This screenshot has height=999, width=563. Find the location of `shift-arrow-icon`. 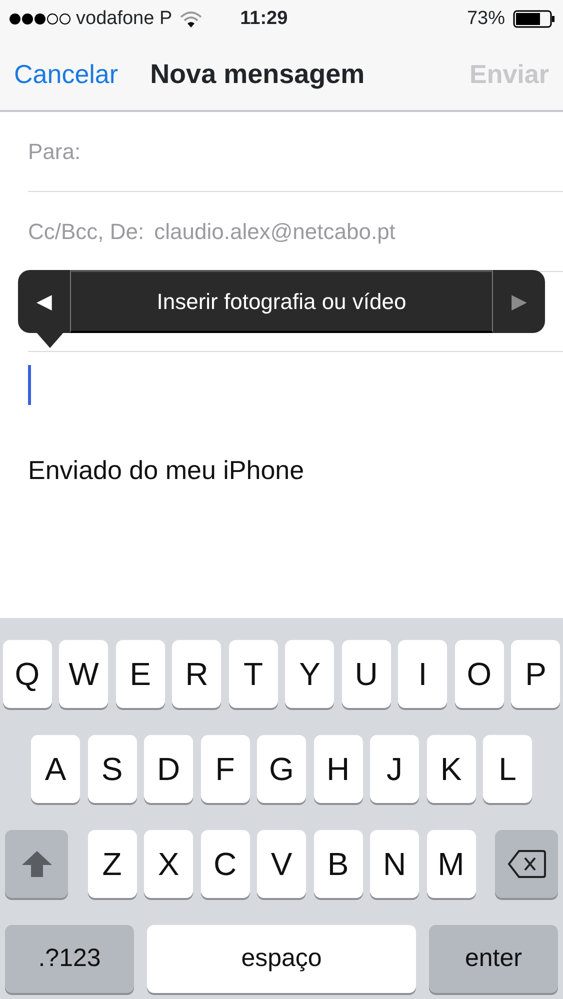

shift-arrow-icon is located at coordinates (37, 864).